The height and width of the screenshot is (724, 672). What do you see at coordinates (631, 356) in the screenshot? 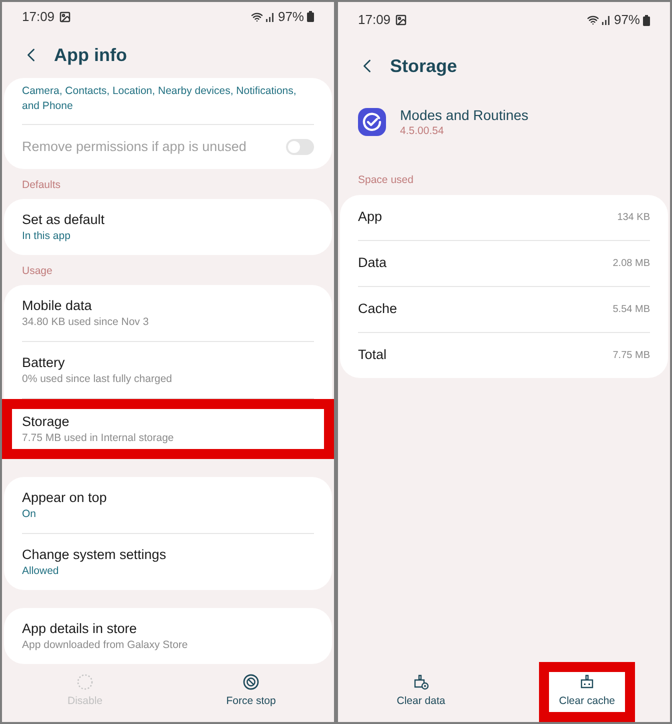
I see `storage-value: 7.75 MB` at bounding box center [631, 356].